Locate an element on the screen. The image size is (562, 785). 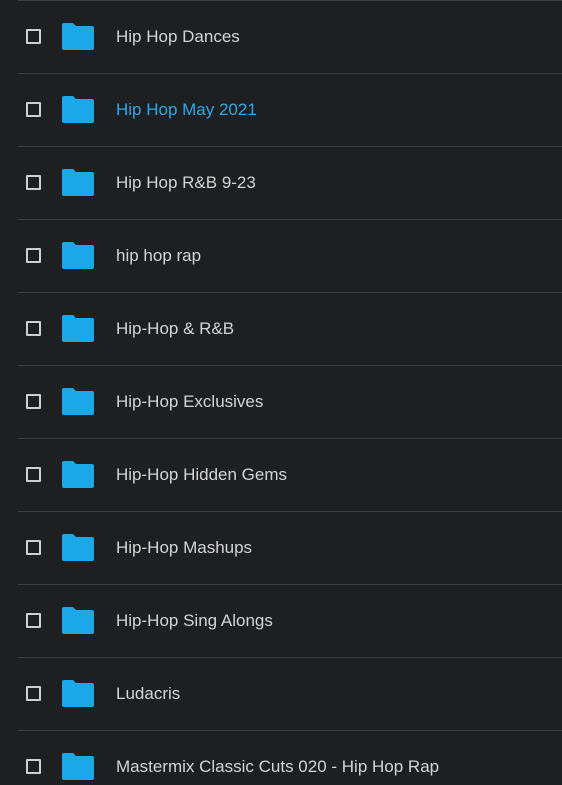
folder-name: Hip-Hop Sing Alongs is located at coordinates (194, 620).